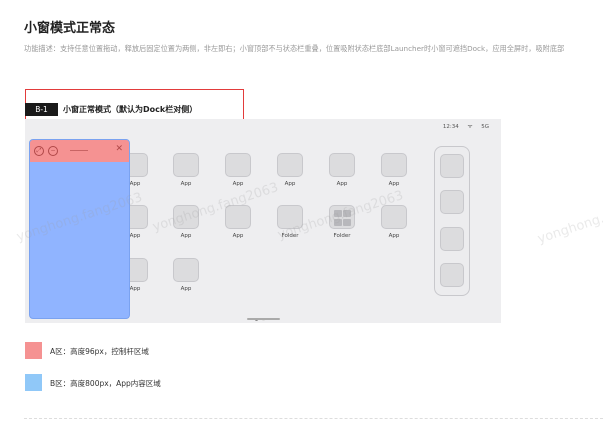  What do you see at coordinates (342, 236) in the screenshot?
I see `folder-label: Folder` at bounding box center [342, 236].